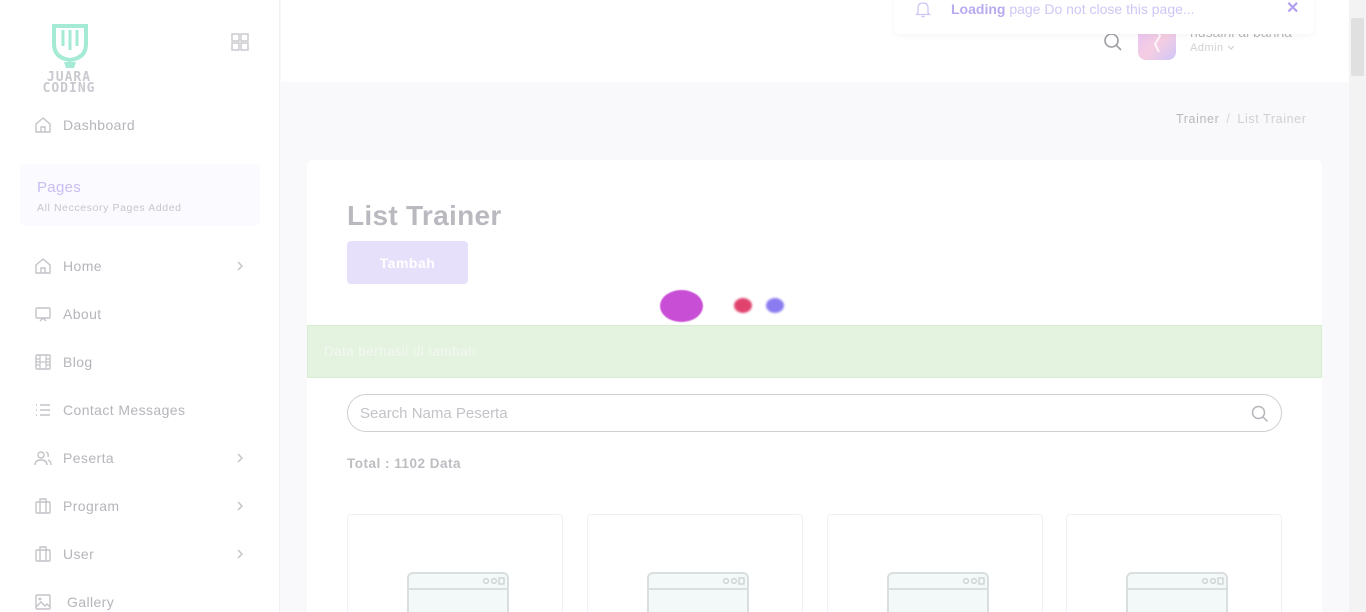 The width and height of the screenshot is (1366, 612). What do you see at coordinates (1272, 119) in the screenshot?
I see `breadcrumb-current: List Trainer` at bounding box center [1272, 119].